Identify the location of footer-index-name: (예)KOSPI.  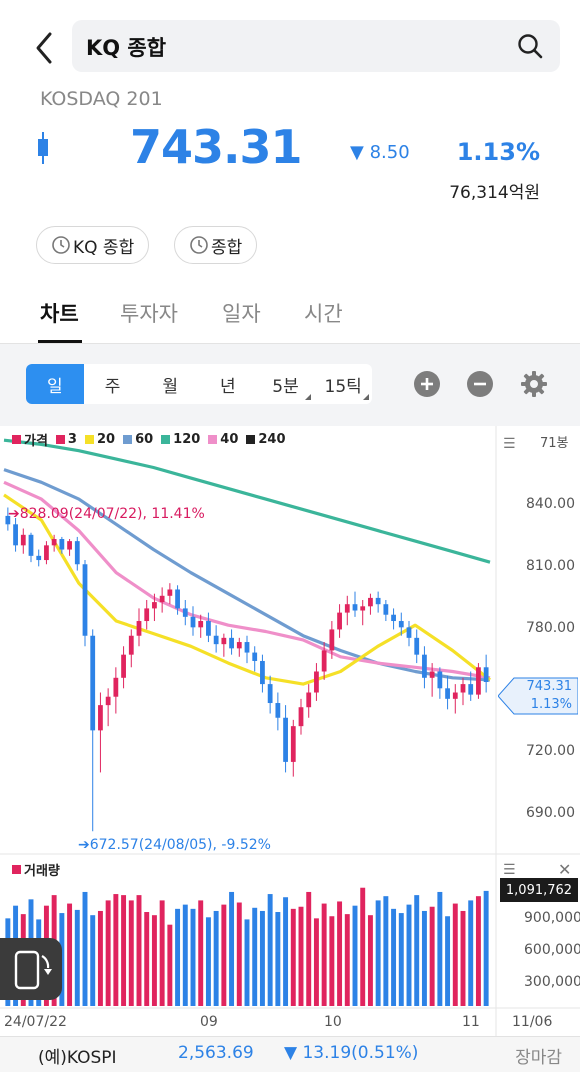
(77, 1058).